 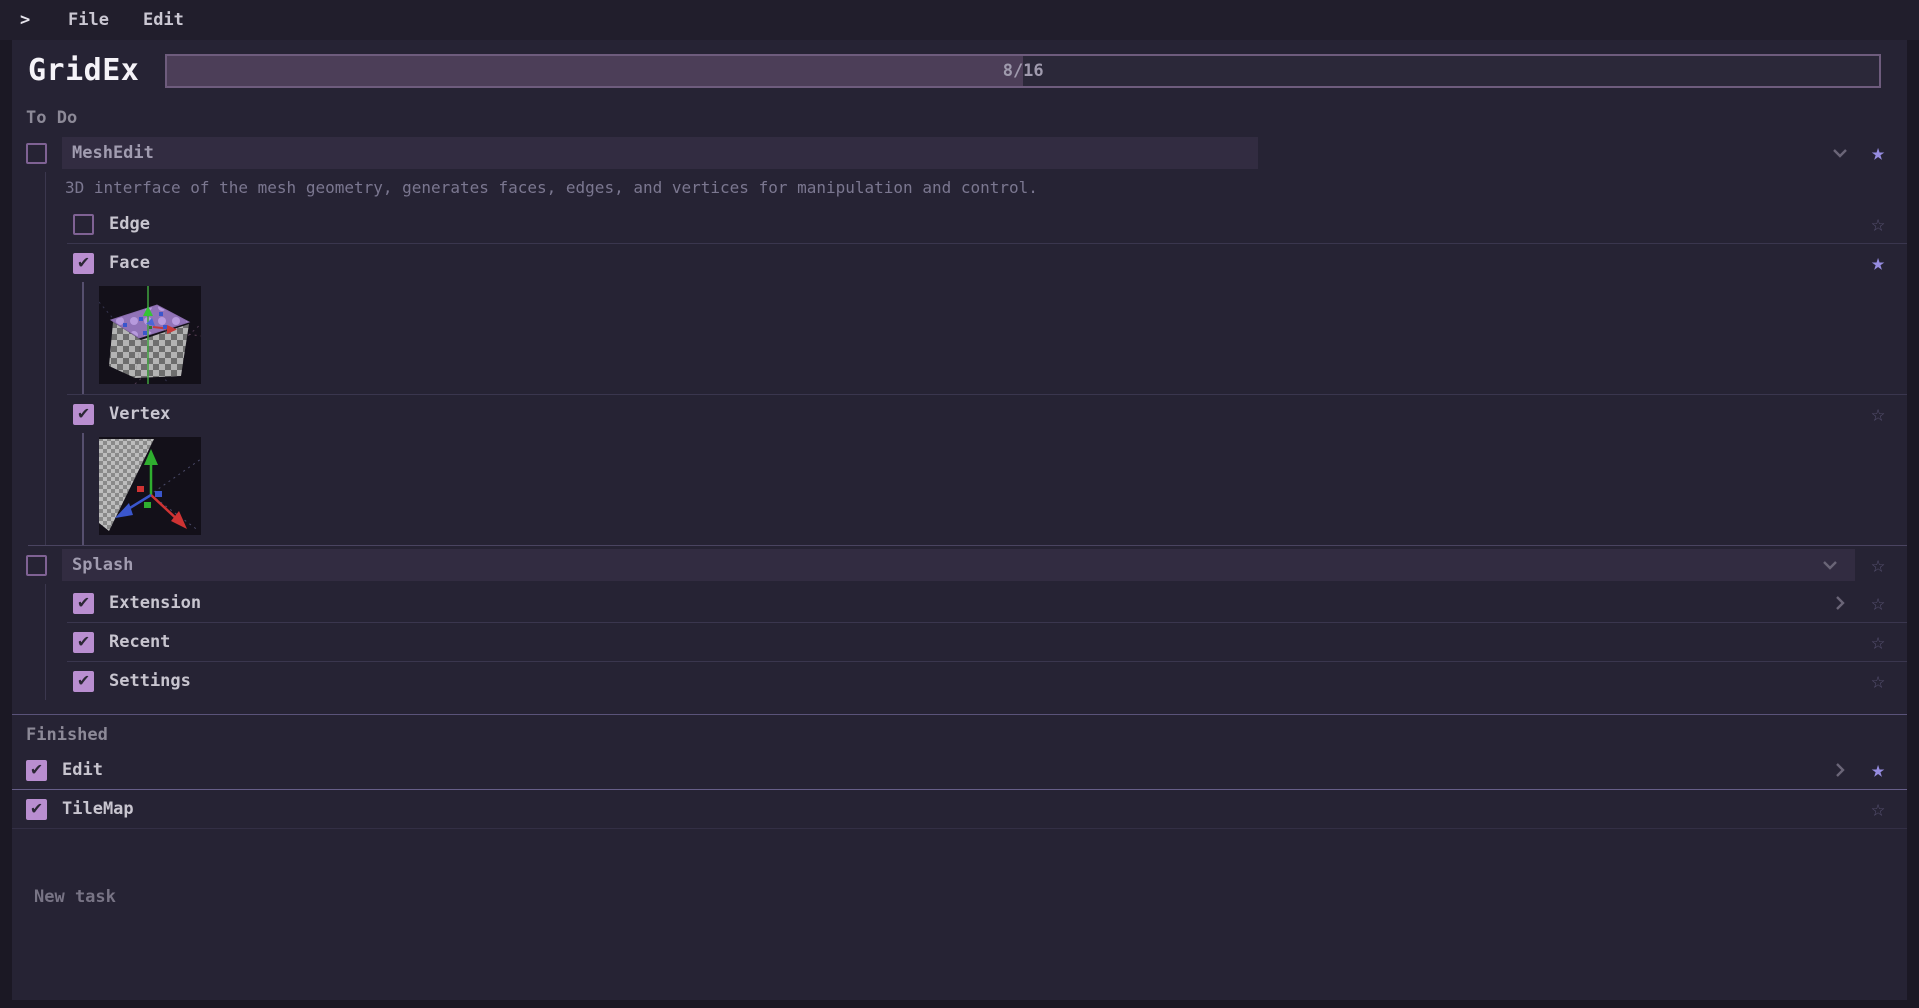 I want to click on new-task-input: New task, so click(x=970, y=897).